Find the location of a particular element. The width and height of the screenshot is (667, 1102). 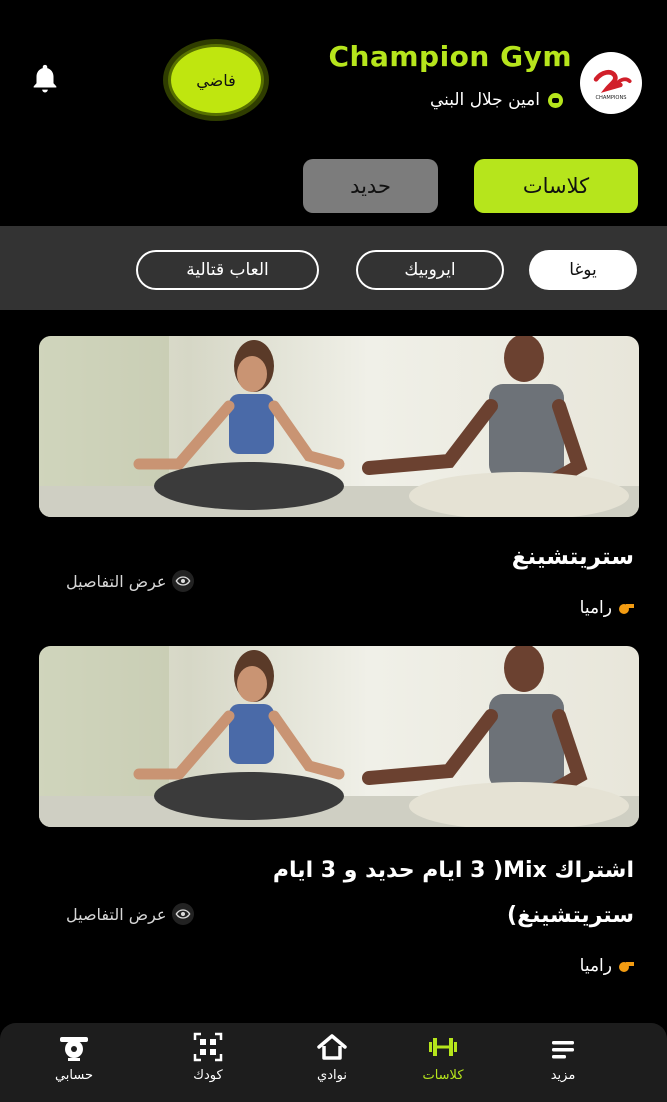

tab-classes-label: كلاسات is located at coordinates (556, 186).